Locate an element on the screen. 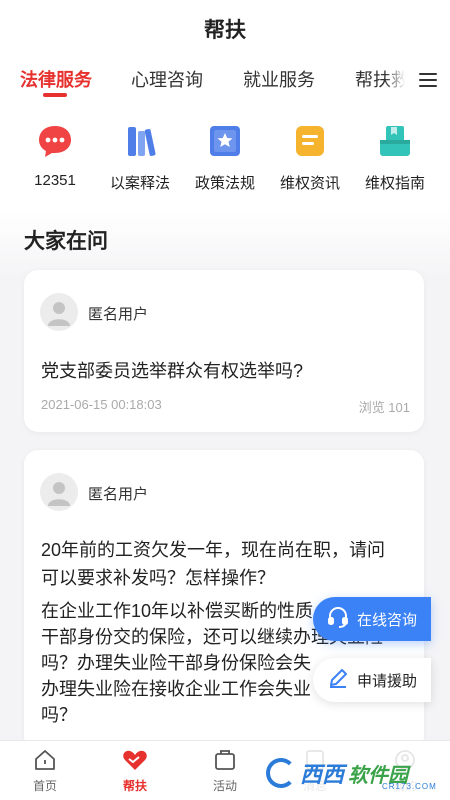  category-tabs: 法律服务 心理咨询 就业服务 帮扶救 is located at coordinates (225, 80).